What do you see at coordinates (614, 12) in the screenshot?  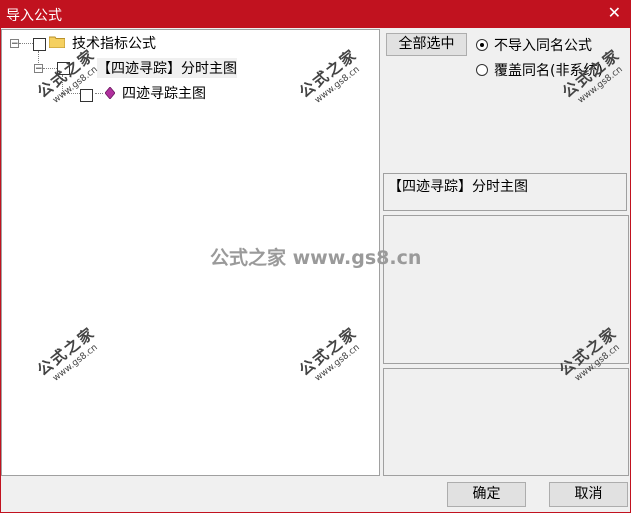 I see `close-icon: ✕` at bounding box center [614, 12].